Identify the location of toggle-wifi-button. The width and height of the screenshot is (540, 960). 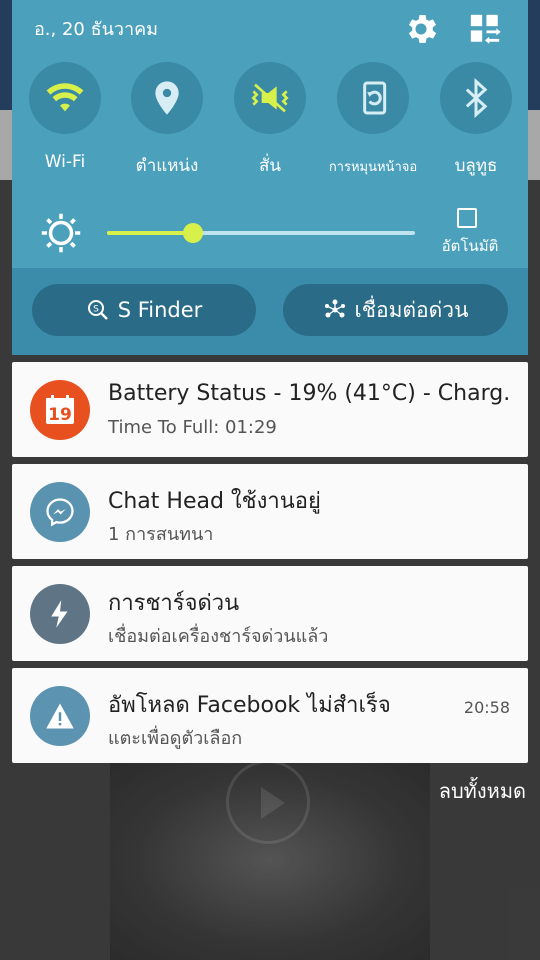
(65, 98).